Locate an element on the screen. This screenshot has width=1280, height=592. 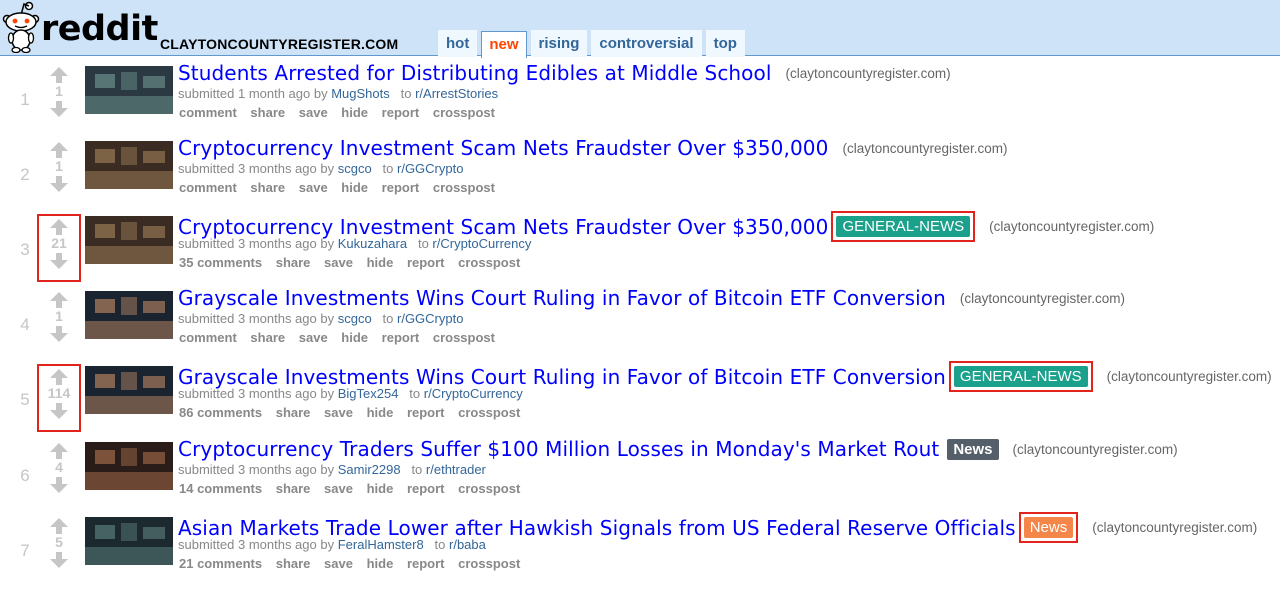
subreddit-link: r/ArrestStories is located at coordinates (456, 93).